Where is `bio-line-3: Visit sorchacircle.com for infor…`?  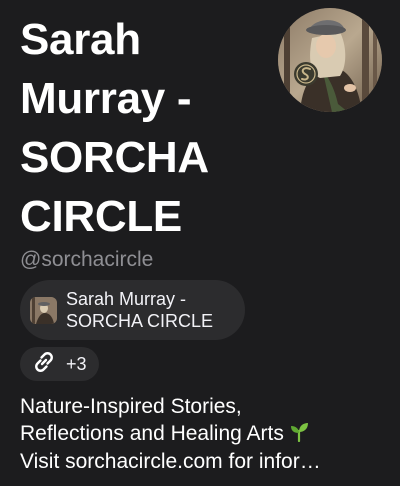 bio-line-3: Visit sorchacircle.com for infor… is located at coordinates (205, 462).